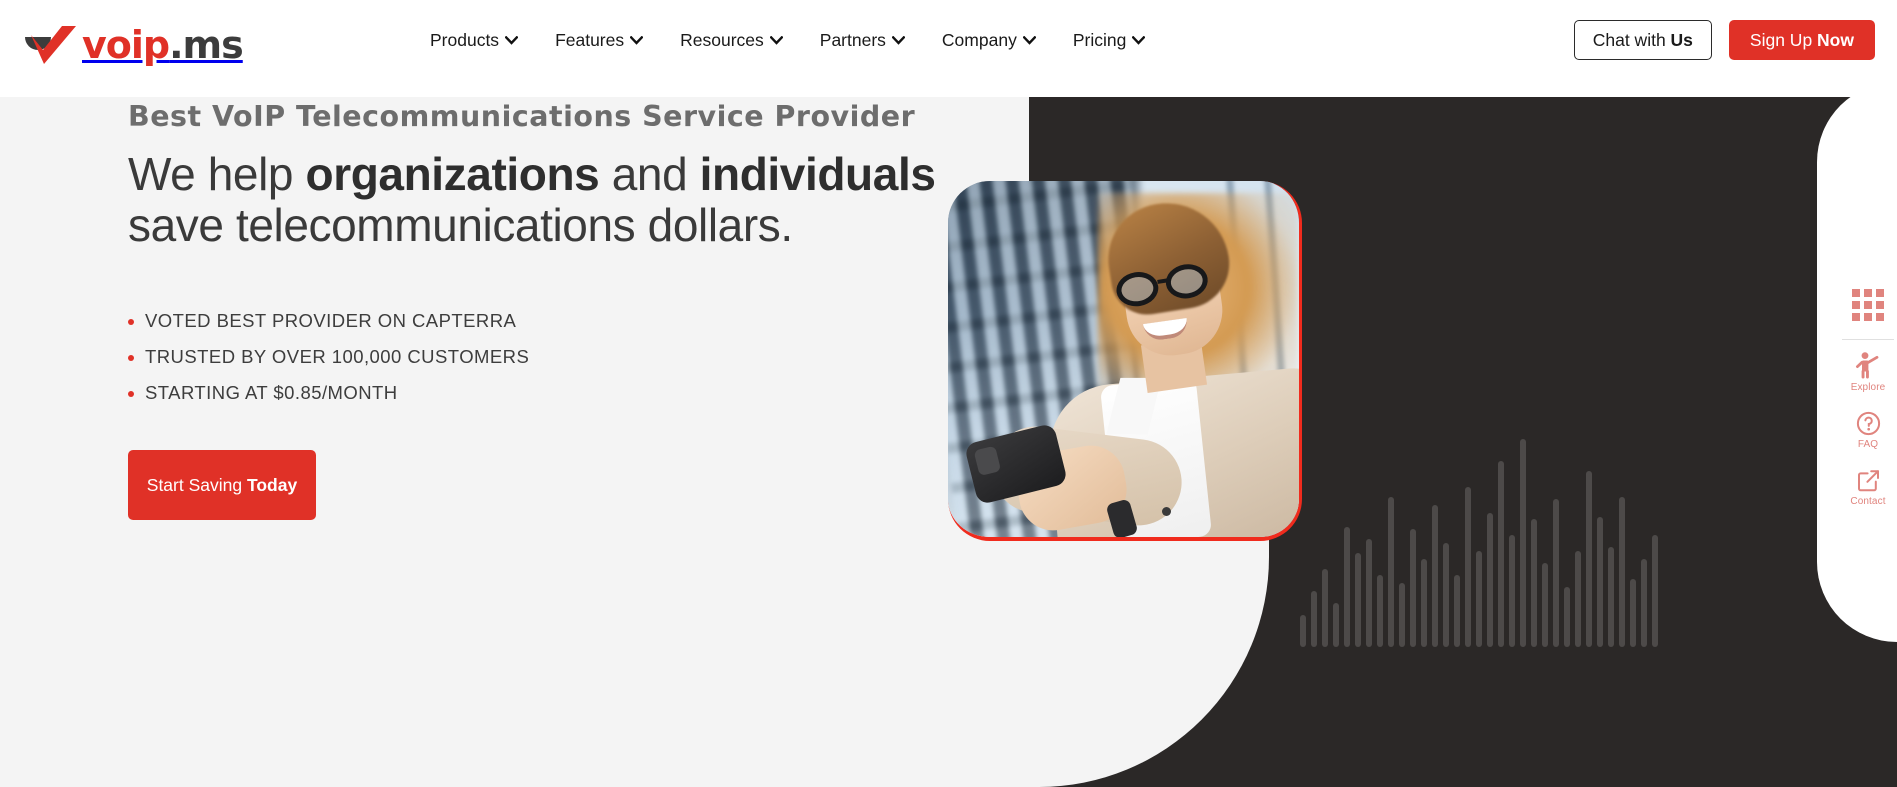  I want to click on grid-3x3-icon, so click(1868, 307).